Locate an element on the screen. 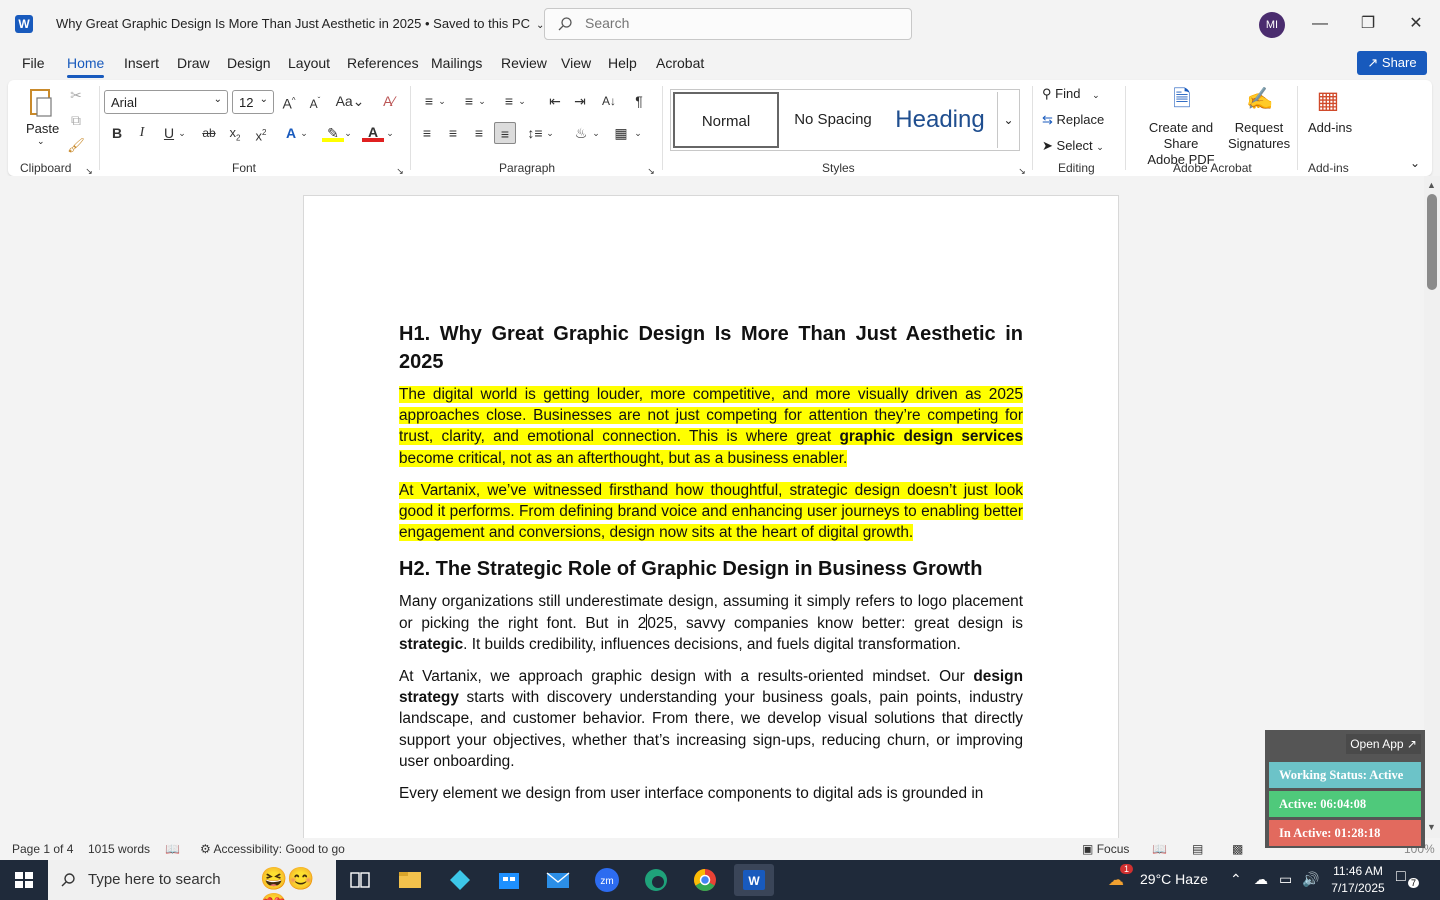 The width and height of the screenshot is (1440, 900). font-color-icon: A is located at coordinates (373, 132).